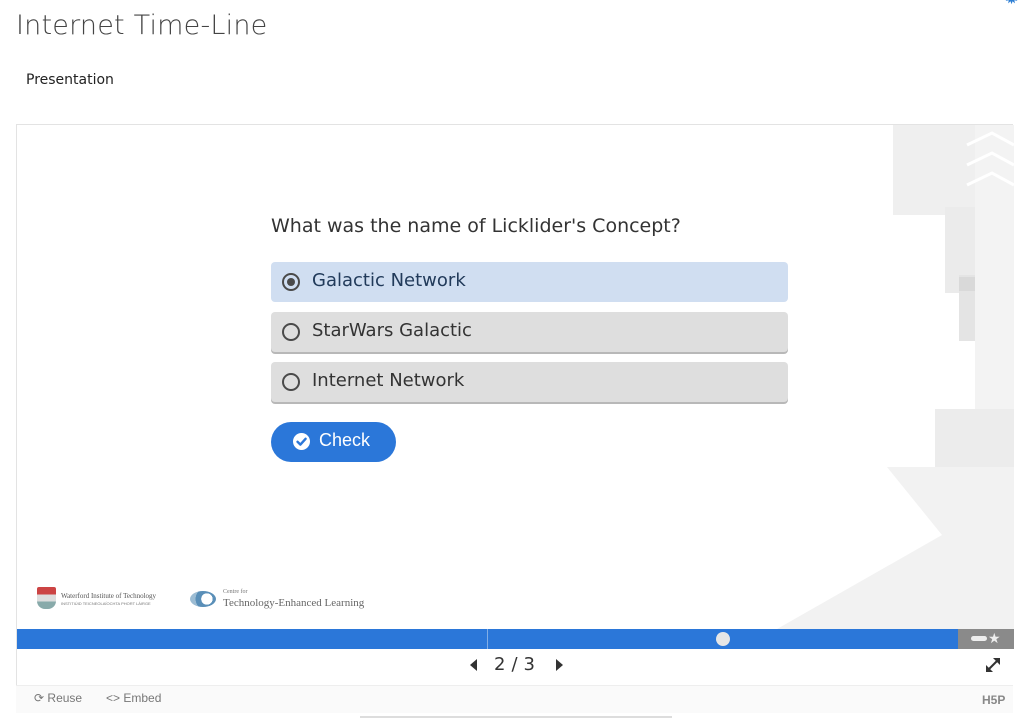 Image resolution: width=1031 pixels, height=720 pixels. Describe the element at coordinates (388, 380) in the screenshot. I see `answer-label: Internet Network` at that location.